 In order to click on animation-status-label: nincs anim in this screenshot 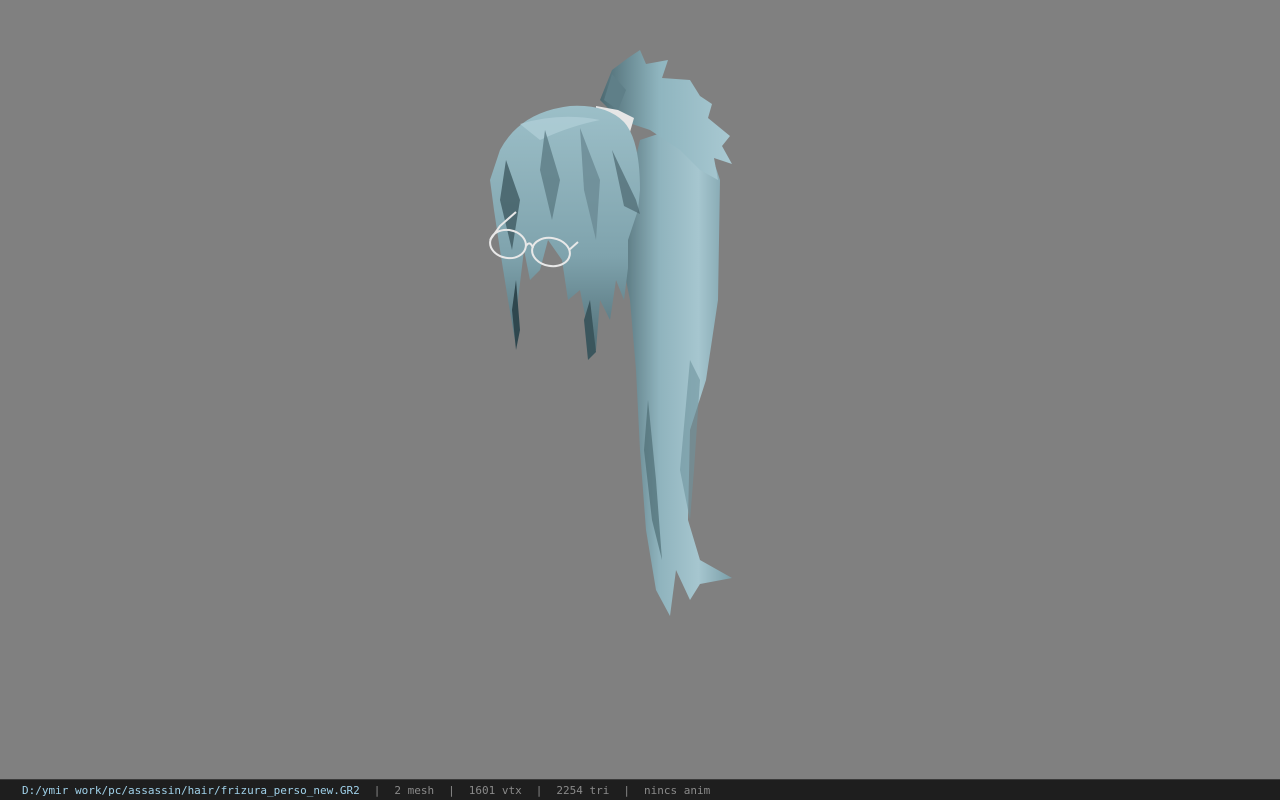, I will do `click(677, 790)`.